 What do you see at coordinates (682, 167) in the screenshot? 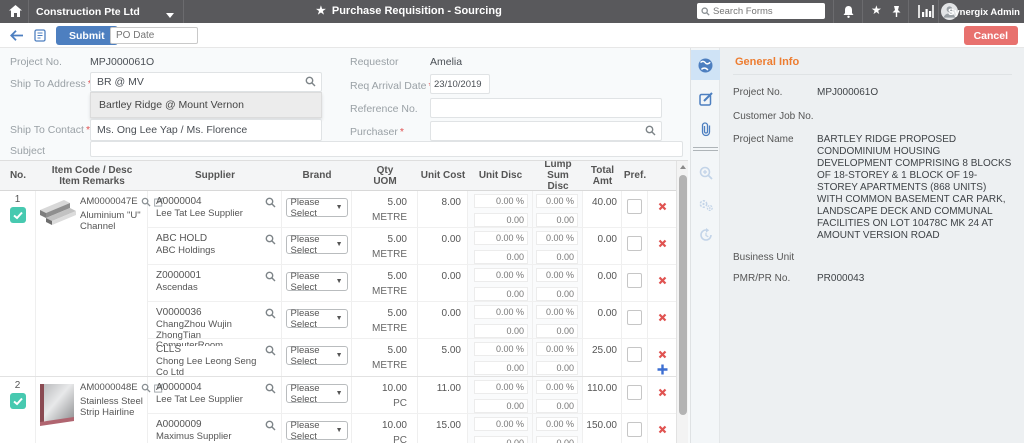
I see `scroll-up-arrow` at bounding box center [682, 167].